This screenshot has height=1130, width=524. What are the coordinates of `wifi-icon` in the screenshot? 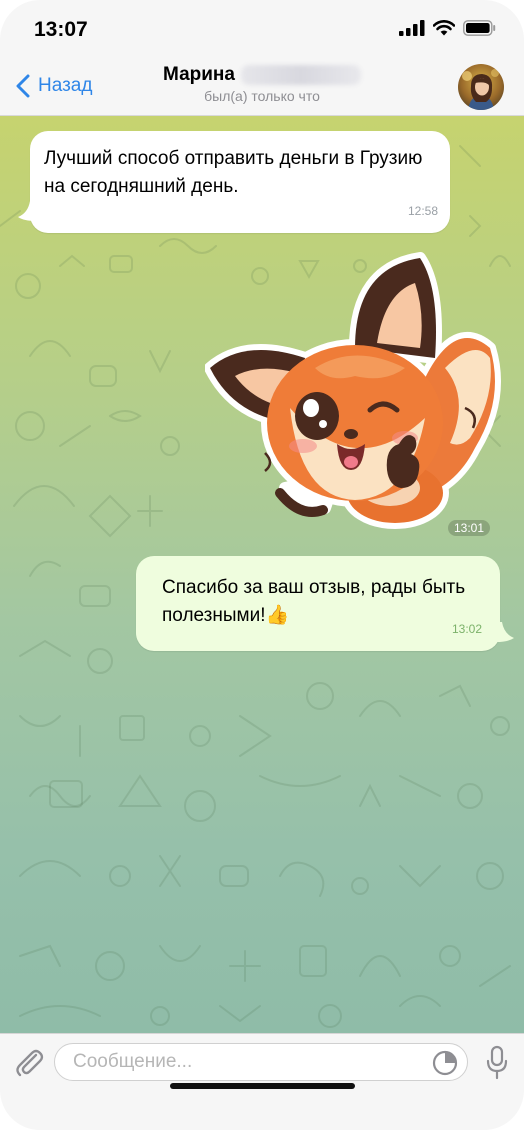 It's located at (444, 28).